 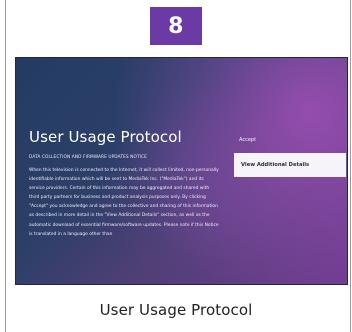 I want to click on screenshot-caption: User Usage Protocol, so click(x=176, y=310).